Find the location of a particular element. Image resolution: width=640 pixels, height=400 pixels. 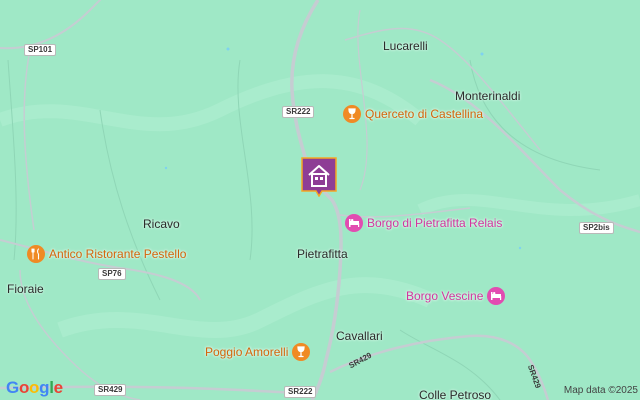

poi-label: Antico Ristorante Pestello is located at coordinates (118, 254).